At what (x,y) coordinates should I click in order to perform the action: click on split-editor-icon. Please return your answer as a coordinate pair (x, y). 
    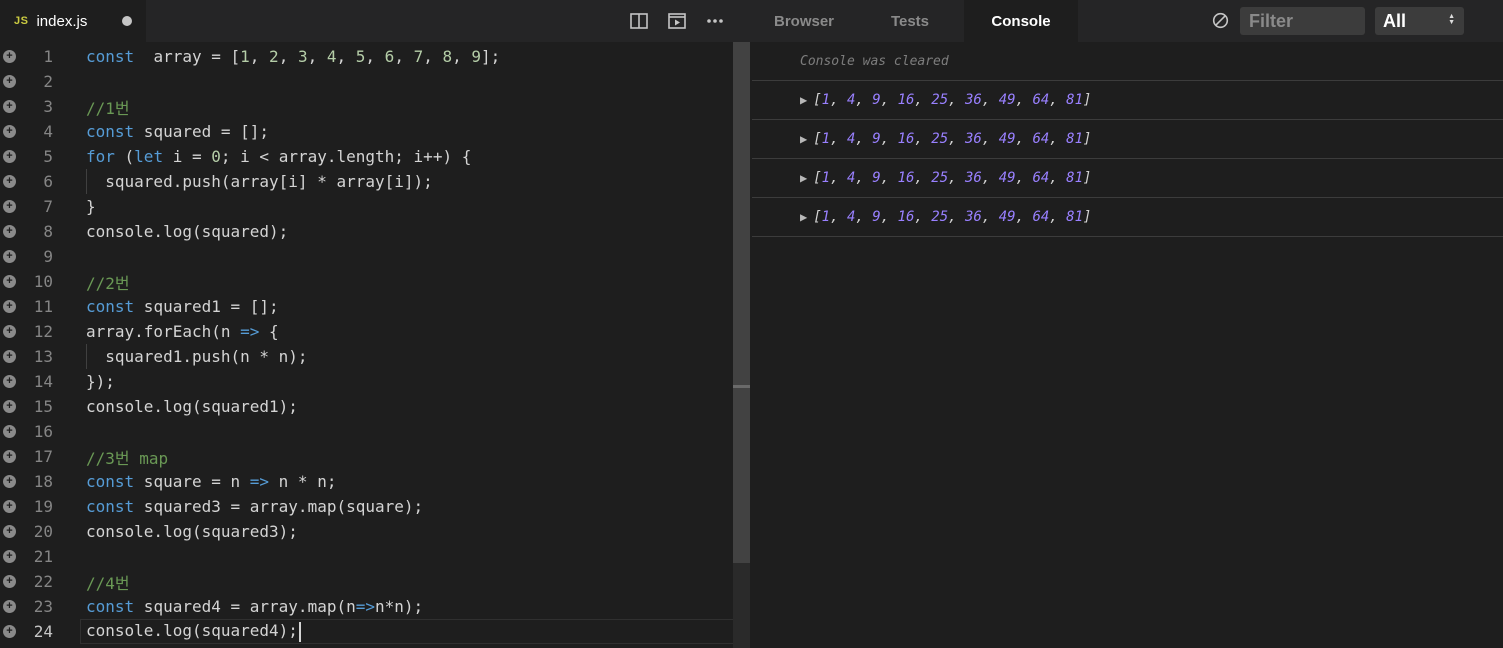
    Looking at the image, I should click on (639, 21).